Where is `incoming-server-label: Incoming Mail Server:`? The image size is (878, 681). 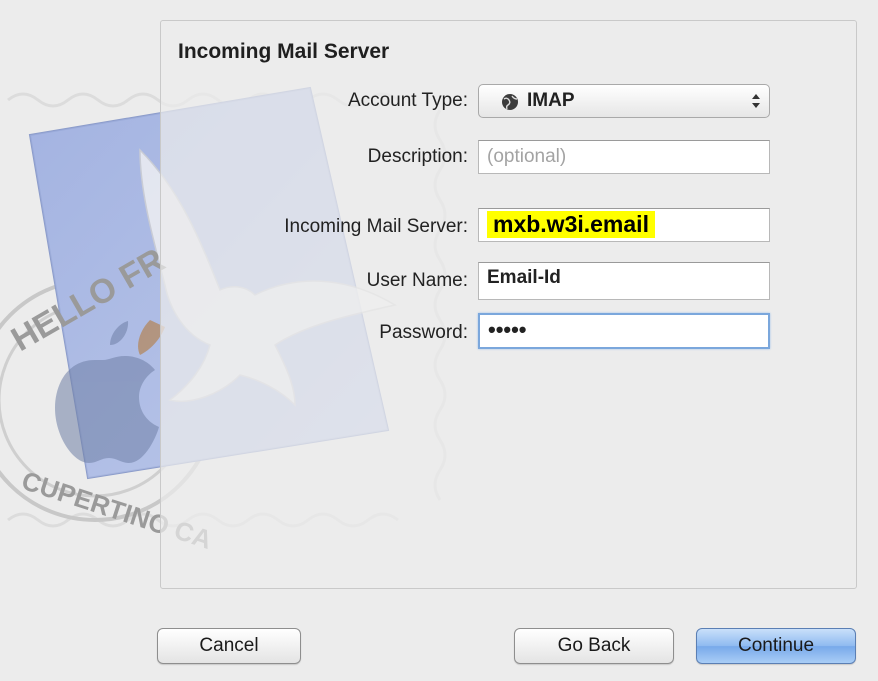 incoming-server-label: Incoming Mail Server: is located at coordinates (376, 226).